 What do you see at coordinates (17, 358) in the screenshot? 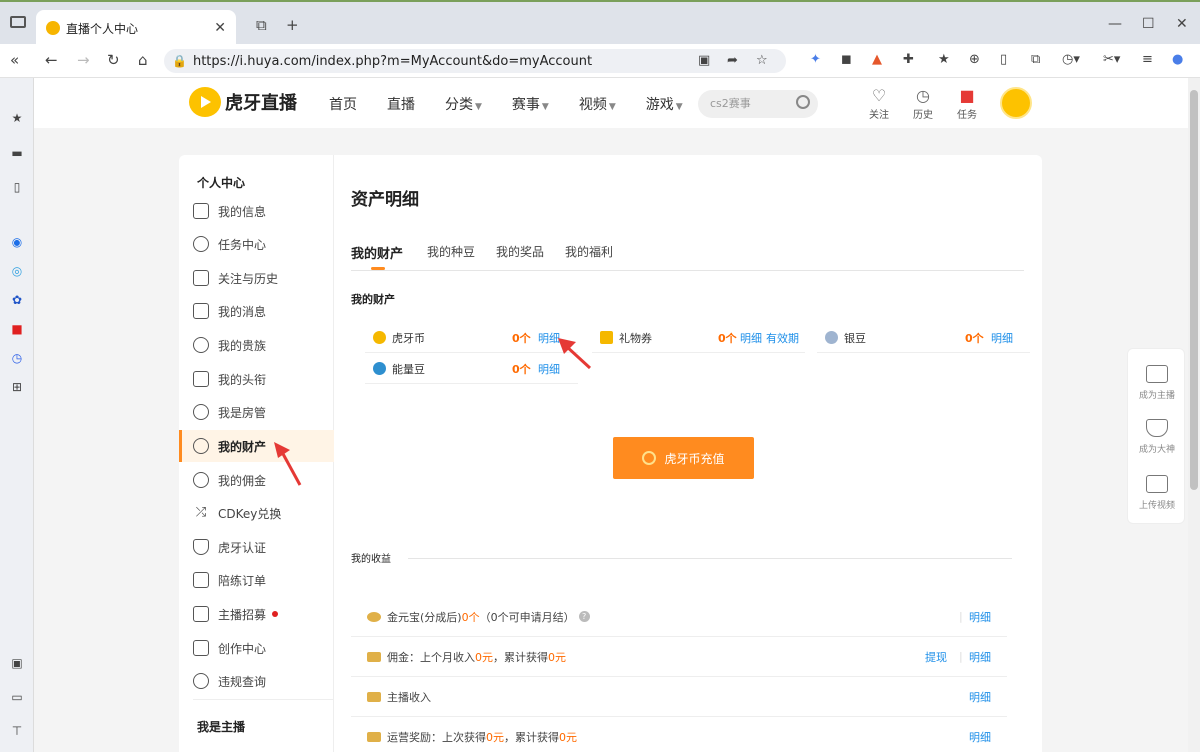
I see `sidebar-clock-app-icon: ◷` at bounding box center [17, 358].